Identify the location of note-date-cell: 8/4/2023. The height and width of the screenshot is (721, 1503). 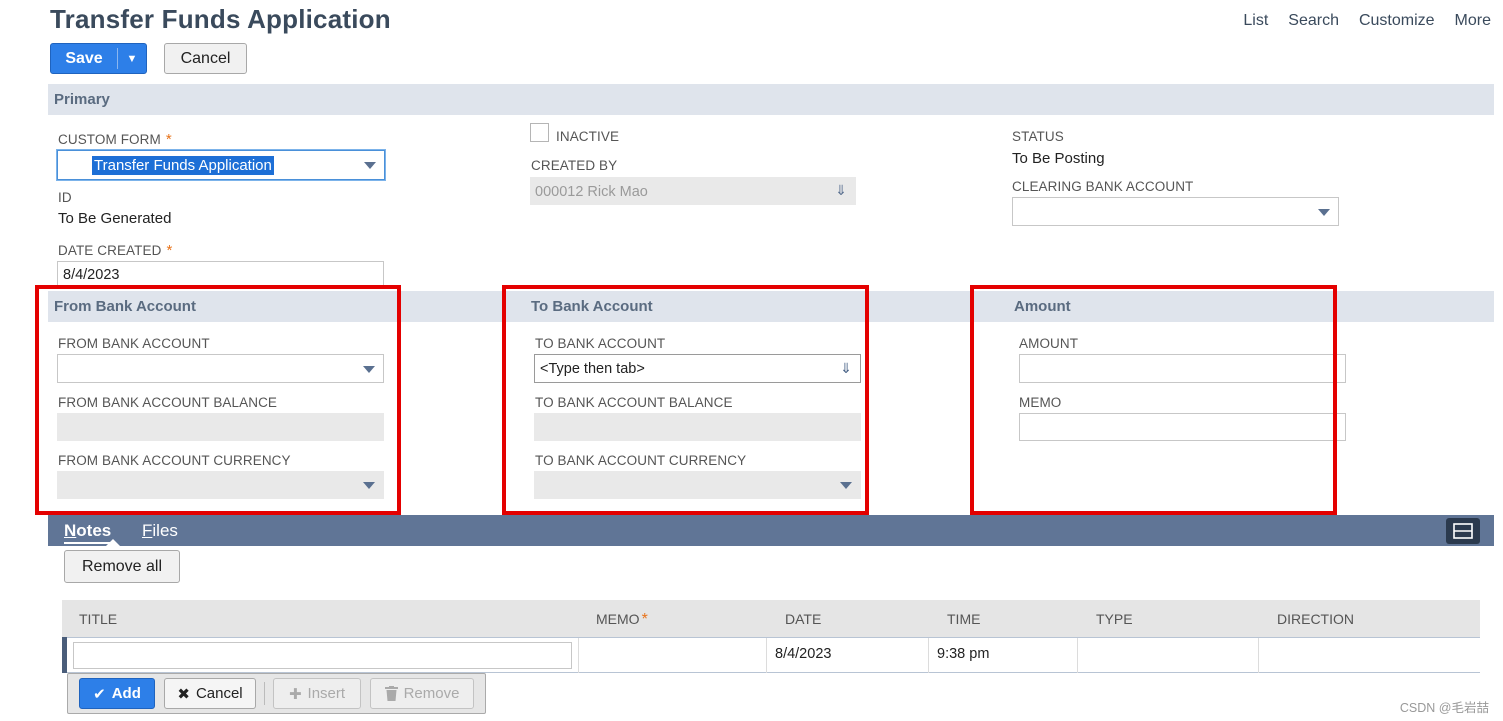
(803, 654).